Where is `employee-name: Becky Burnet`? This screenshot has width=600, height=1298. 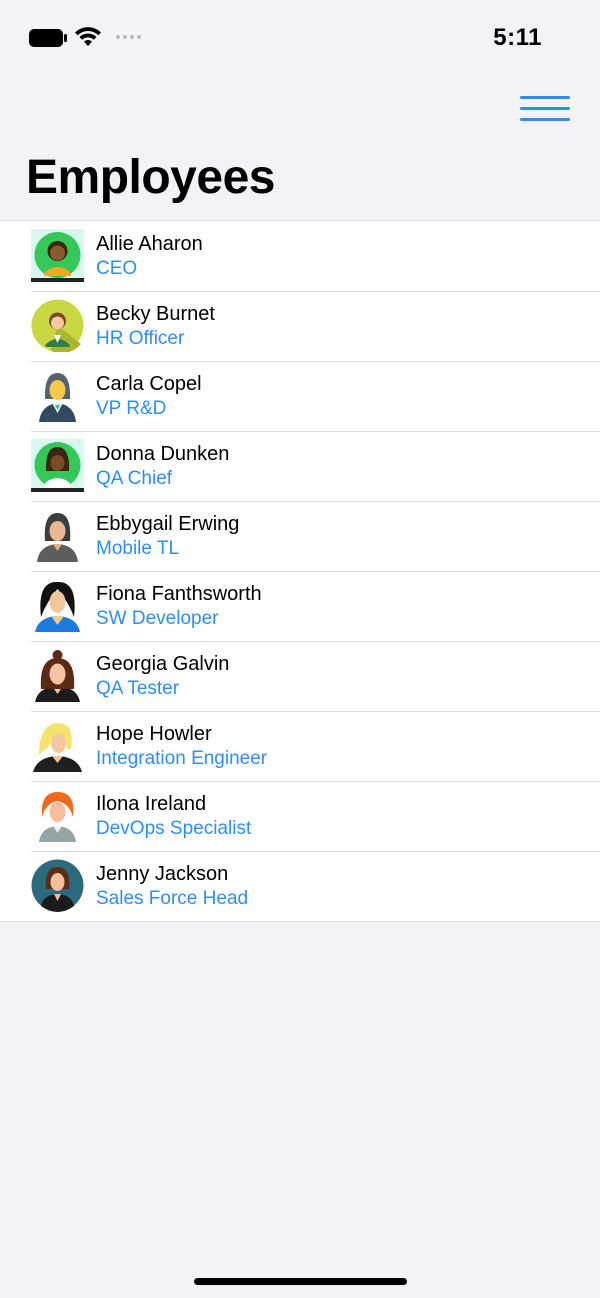 employee-name: Becky Burnet is located at coordinates (155, 314).